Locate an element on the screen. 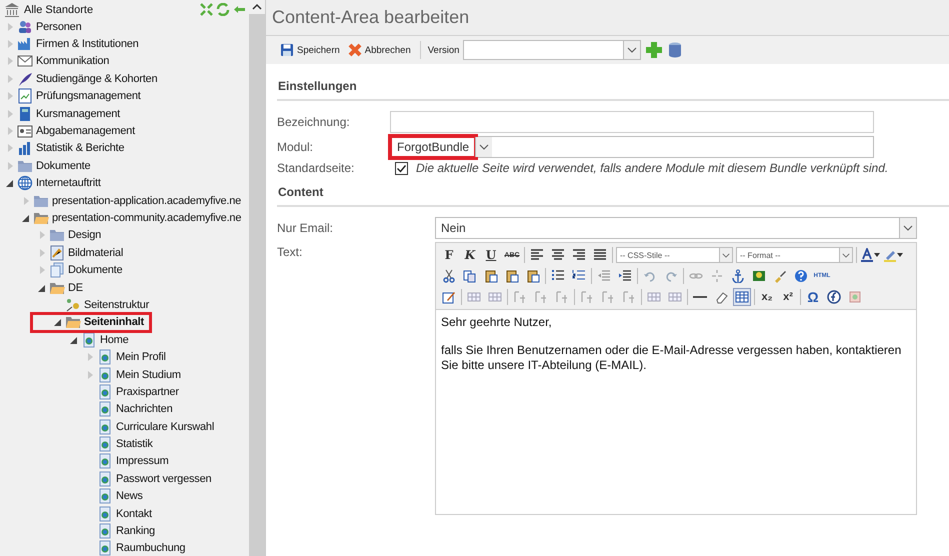 This screenshot has width=949, height=556. tree-item: Firmen & Institutionen is located at coordinates (87, 44).